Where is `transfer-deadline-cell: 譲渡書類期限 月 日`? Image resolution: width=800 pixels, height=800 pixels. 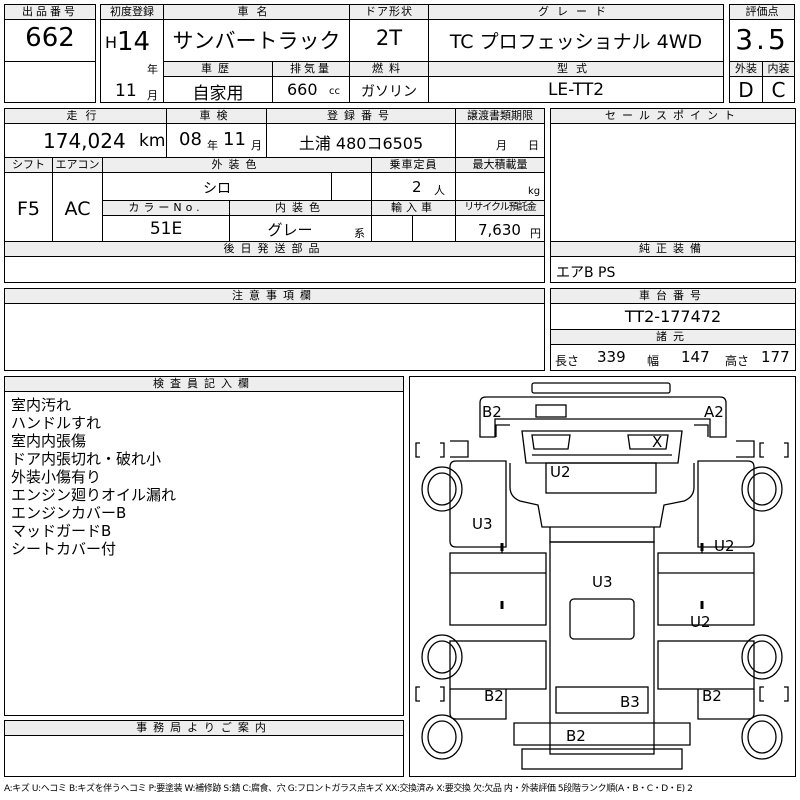 transfer-deadline-cell: 譲渡書類期限 月 日 is located at coordinates (500, 133).